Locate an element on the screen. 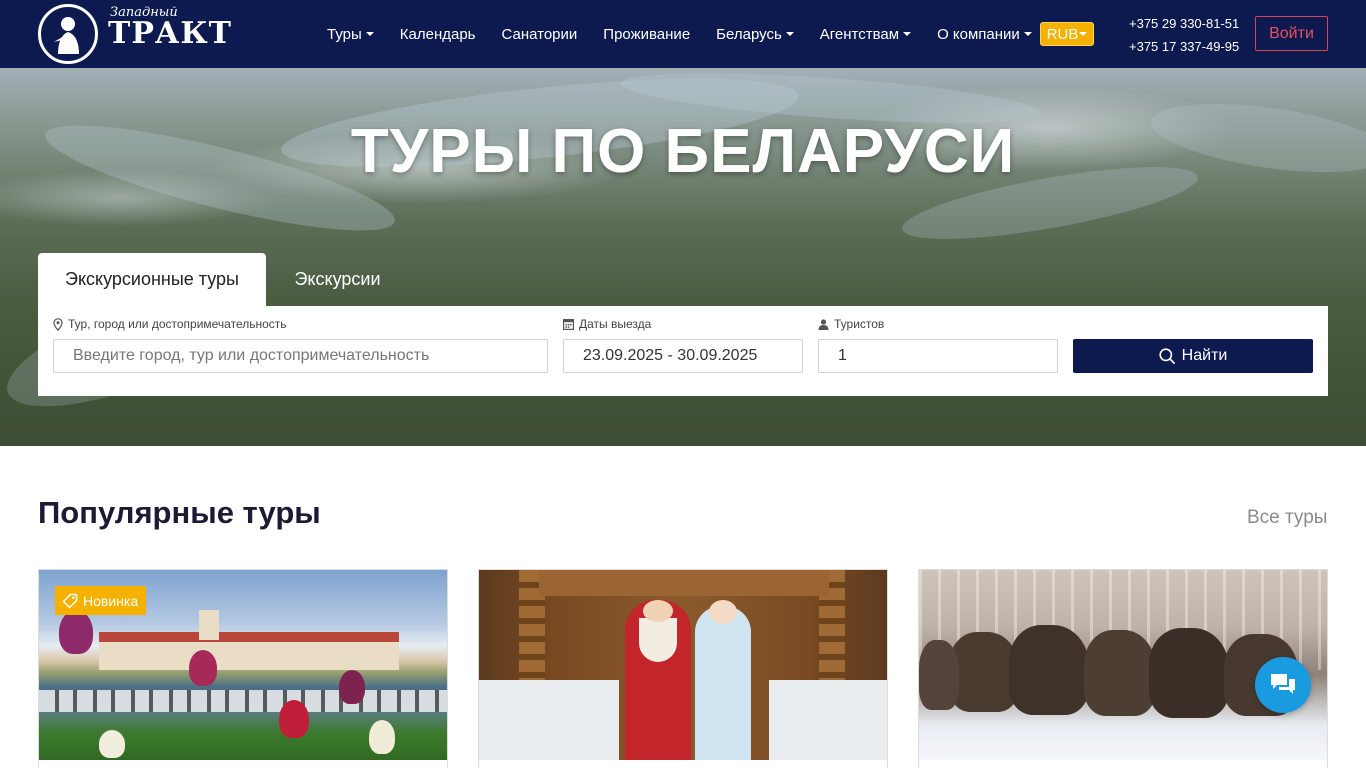 This screenshot has width=1366, height=768. nav-item-label: Проживание is located at coordinates (647, 34).